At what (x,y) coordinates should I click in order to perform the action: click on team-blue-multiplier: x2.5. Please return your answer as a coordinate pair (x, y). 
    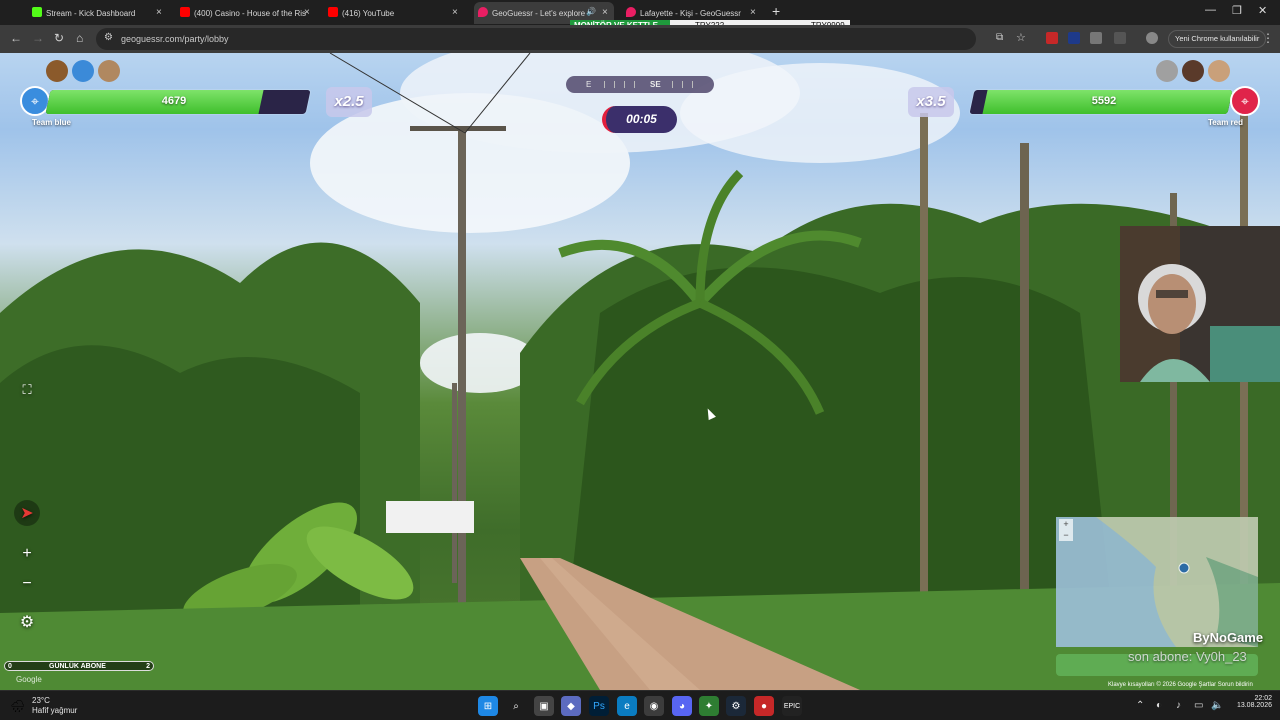
    Looking at the image, I should click on (349, 102).